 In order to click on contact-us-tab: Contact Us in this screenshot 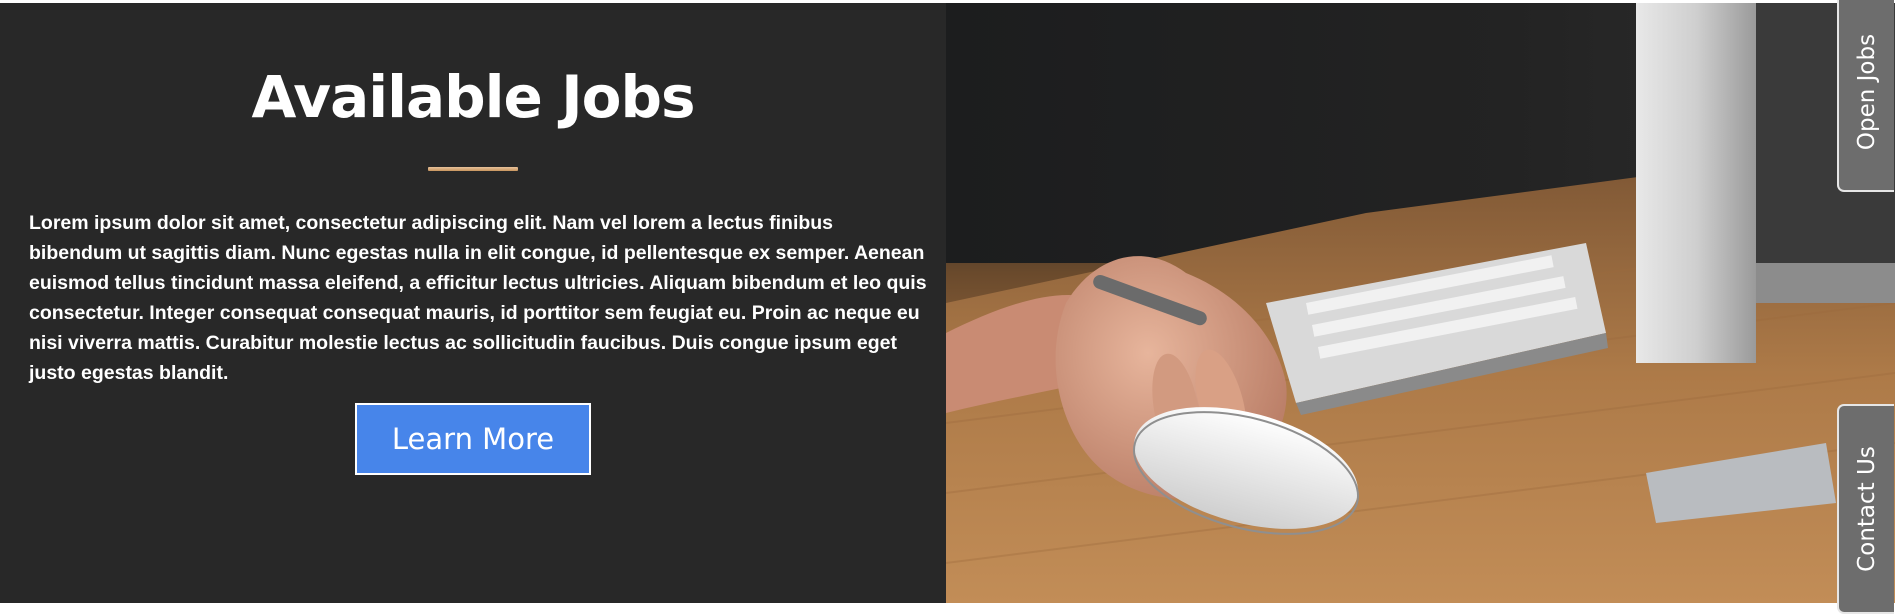, I will do `click(1865, 509)`.